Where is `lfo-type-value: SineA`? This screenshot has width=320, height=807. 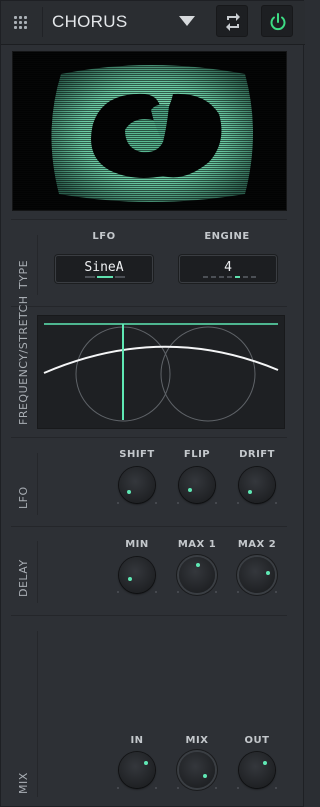
lfo-type-value: SineA is located at coordinates (104, 267).